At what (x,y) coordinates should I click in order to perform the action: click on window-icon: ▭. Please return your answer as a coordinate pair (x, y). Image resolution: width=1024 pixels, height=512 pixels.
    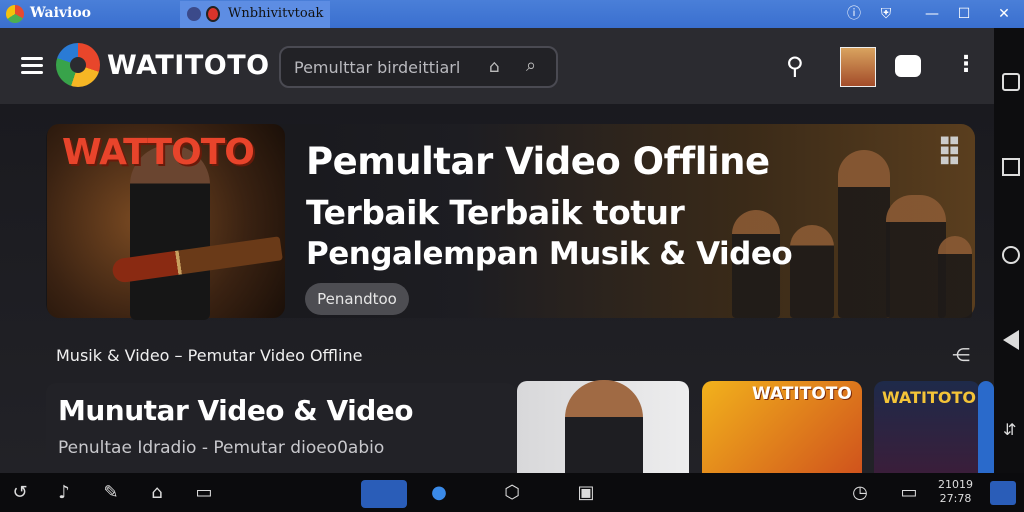
    Looking at the image, I should click on (204, 493).